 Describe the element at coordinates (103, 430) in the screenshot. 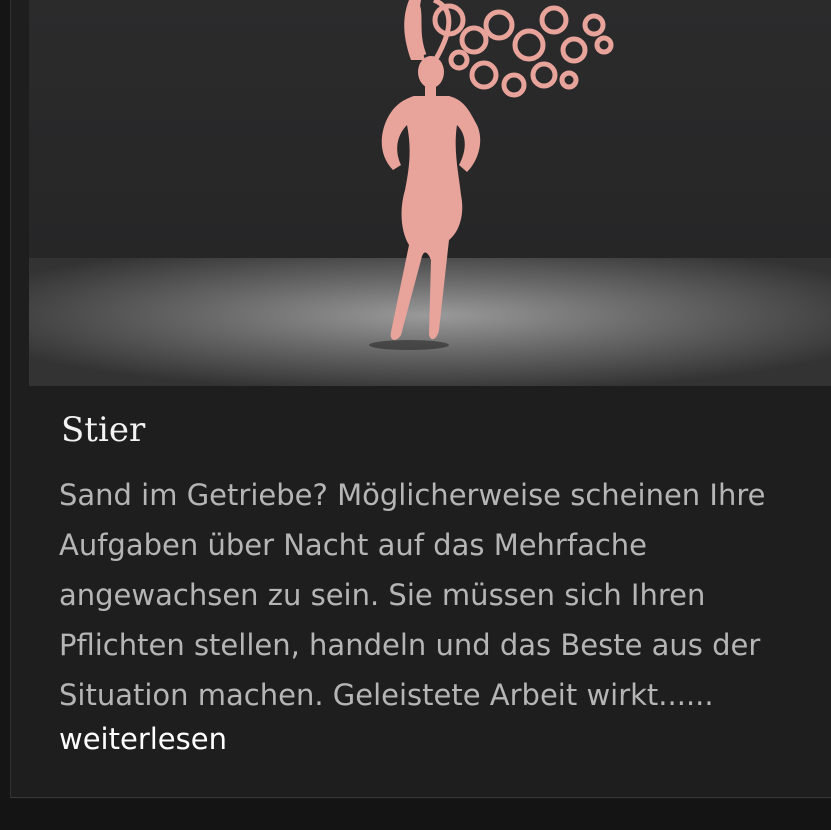

I see `card-title: Stier` at that location.